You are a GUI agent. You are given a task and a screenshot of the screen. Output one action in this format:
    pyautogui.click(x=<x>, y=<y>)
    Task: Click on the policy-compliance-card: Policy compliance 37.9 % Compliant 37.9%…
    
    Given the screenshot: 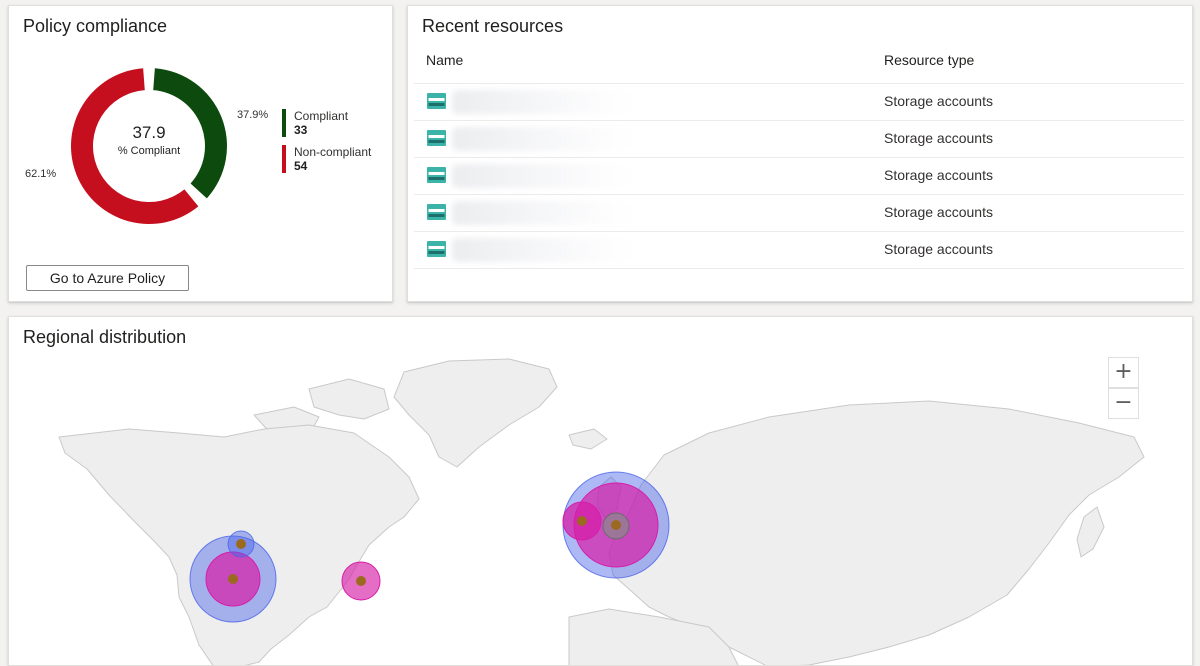 What is the action you would take?
    pyautogui.click(x=200, y=153)
    